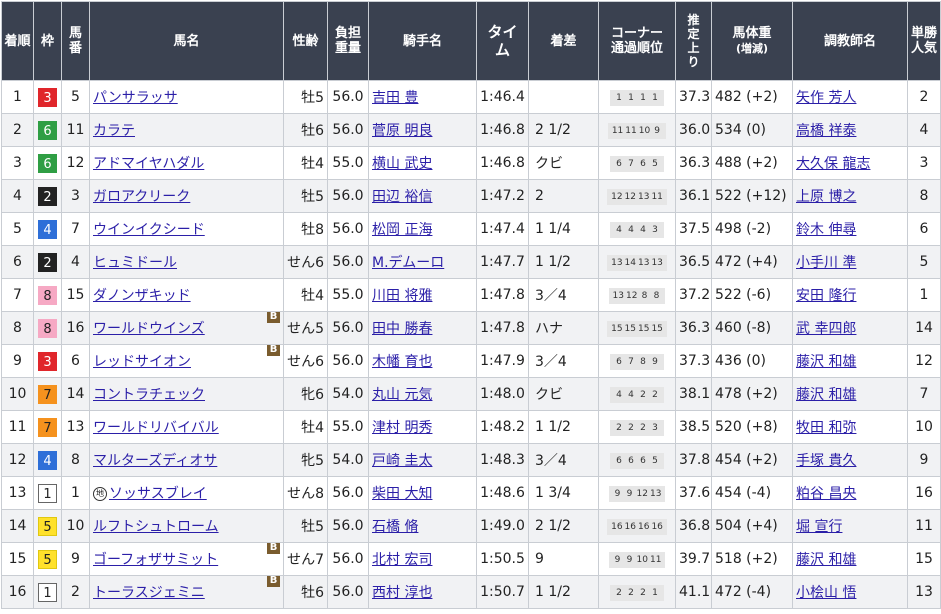  Describe the element at coordinates (826, 593) in the screenshot. I see `trainer-name-link: 小桧山 悟` at that location.